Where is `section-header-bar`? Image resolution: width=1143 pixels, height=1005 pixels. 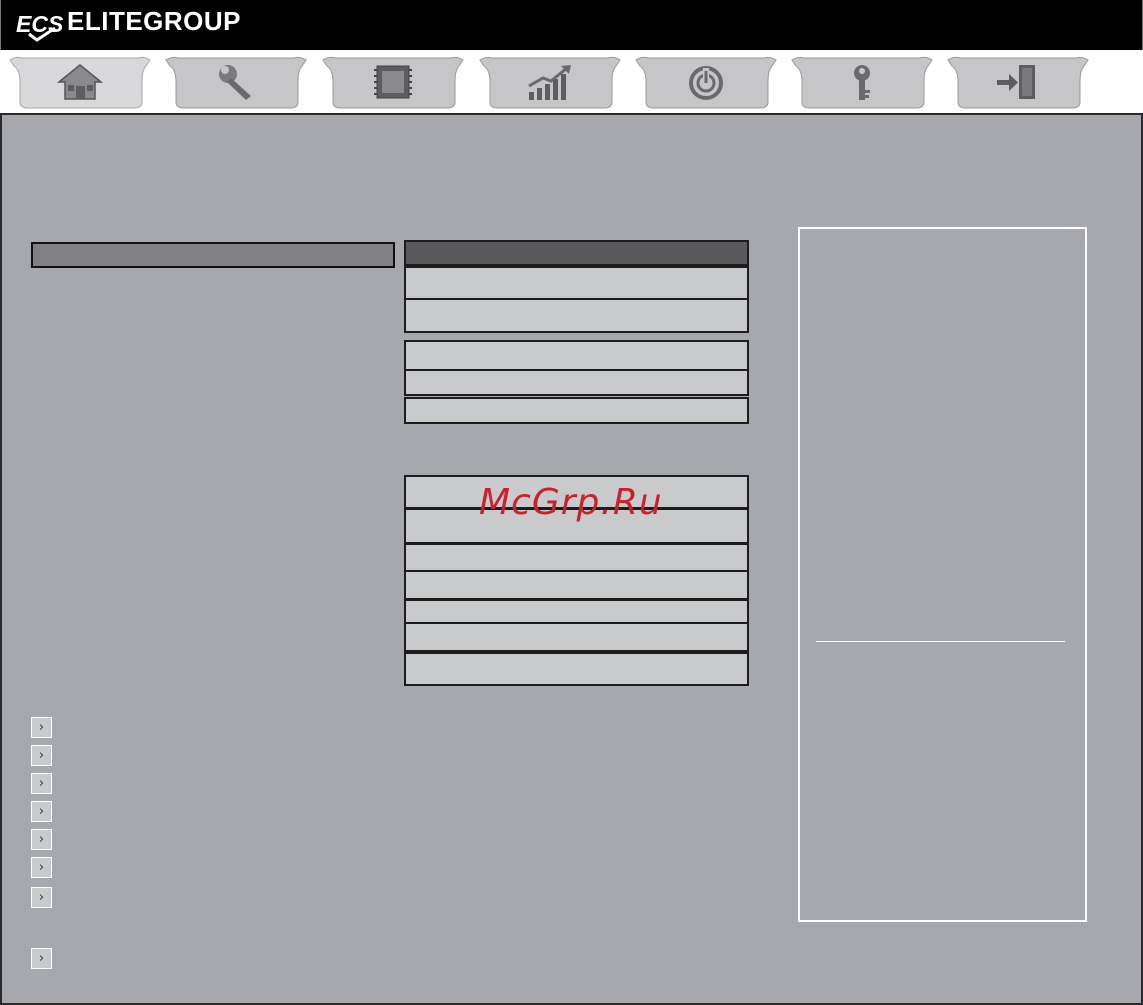 section-header-bar is located at coordinates (213, 255).